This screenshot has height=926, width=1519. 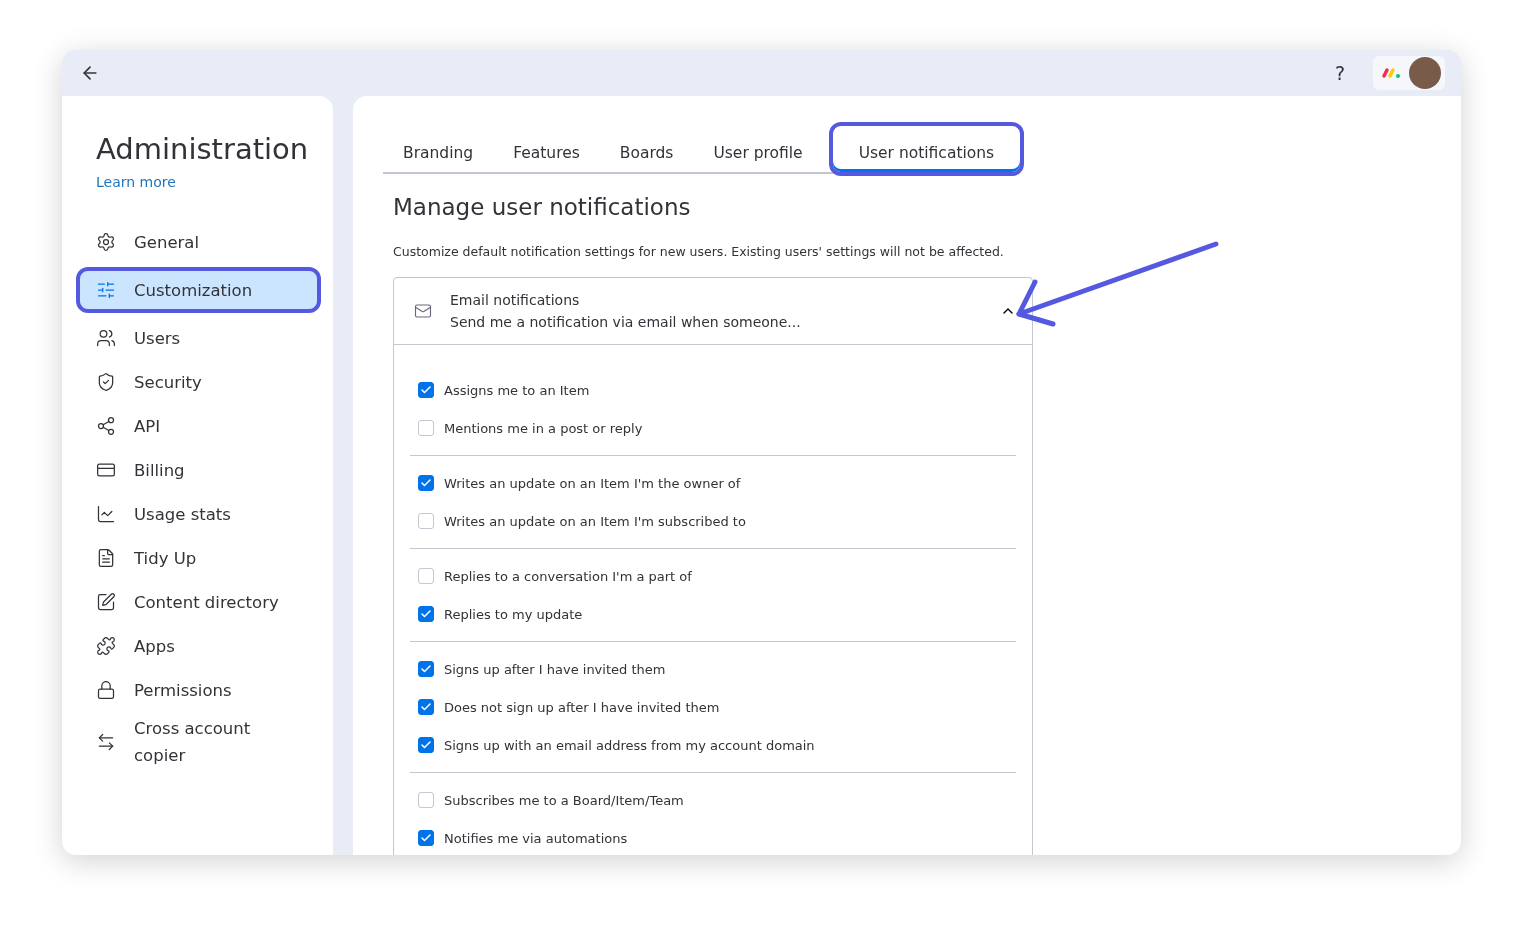 I want to click on sidebar-item: General, so click(x=198, y=242).